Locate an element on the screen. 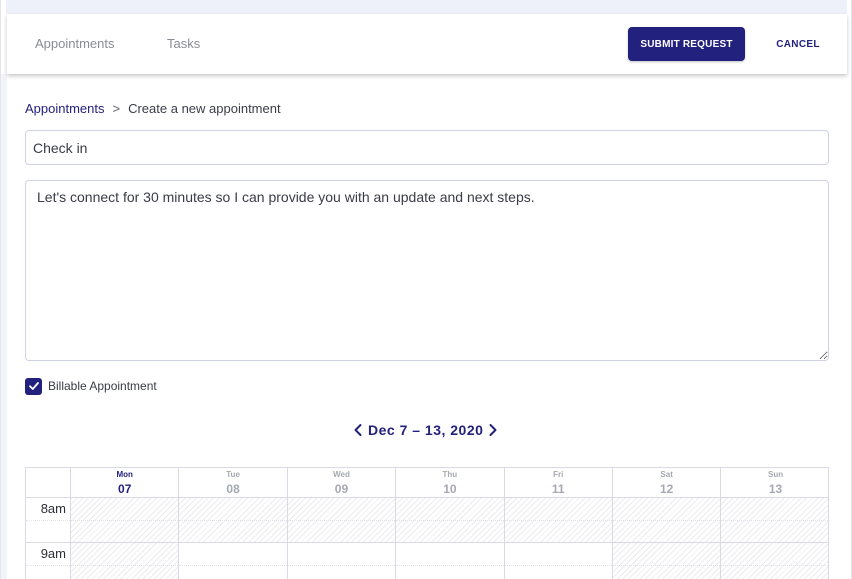 The width and height of the screenshot is (852, 579). day-name: Mon is located at coordinates (124, 474).